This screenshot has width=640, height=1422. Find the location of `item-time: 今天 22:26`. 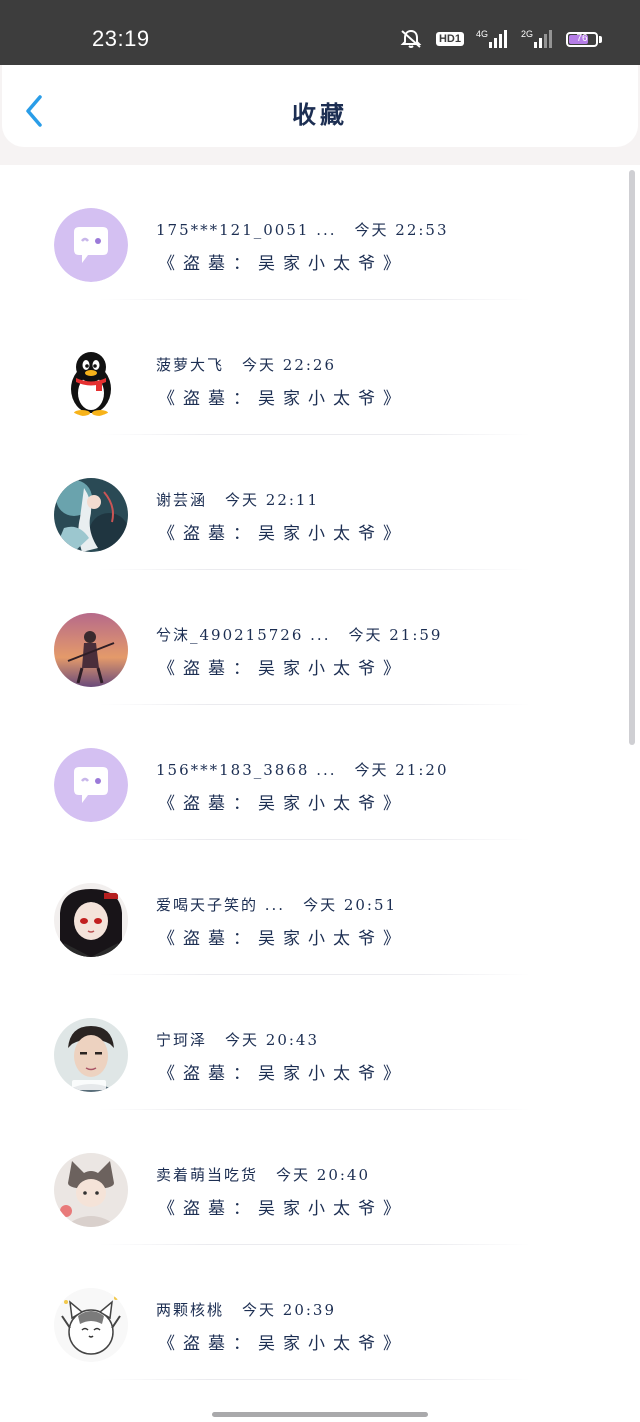

item-time: 今天 22:26 is located at coordinates (289, 365).